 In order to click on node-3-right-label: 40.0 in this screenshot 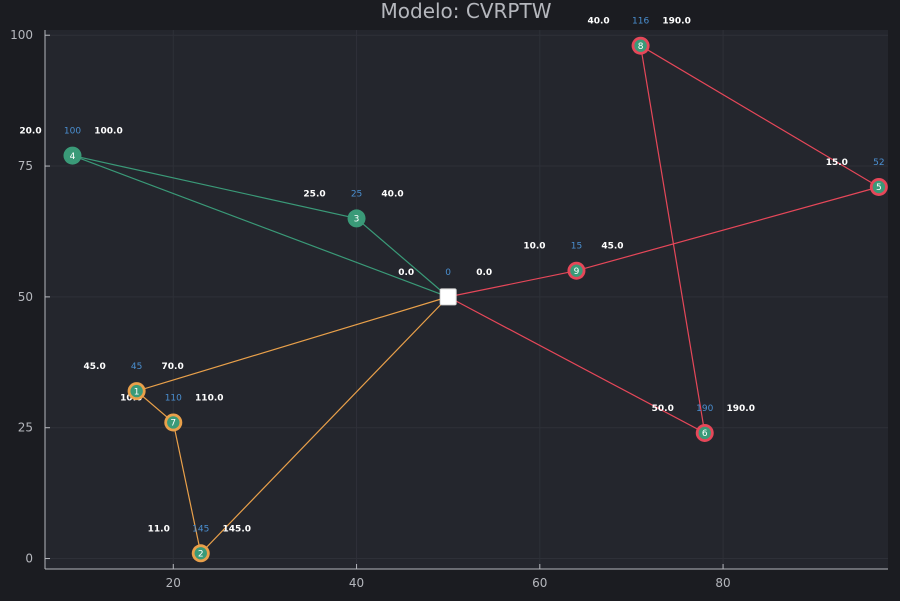, I will do `click(392, 194)`.